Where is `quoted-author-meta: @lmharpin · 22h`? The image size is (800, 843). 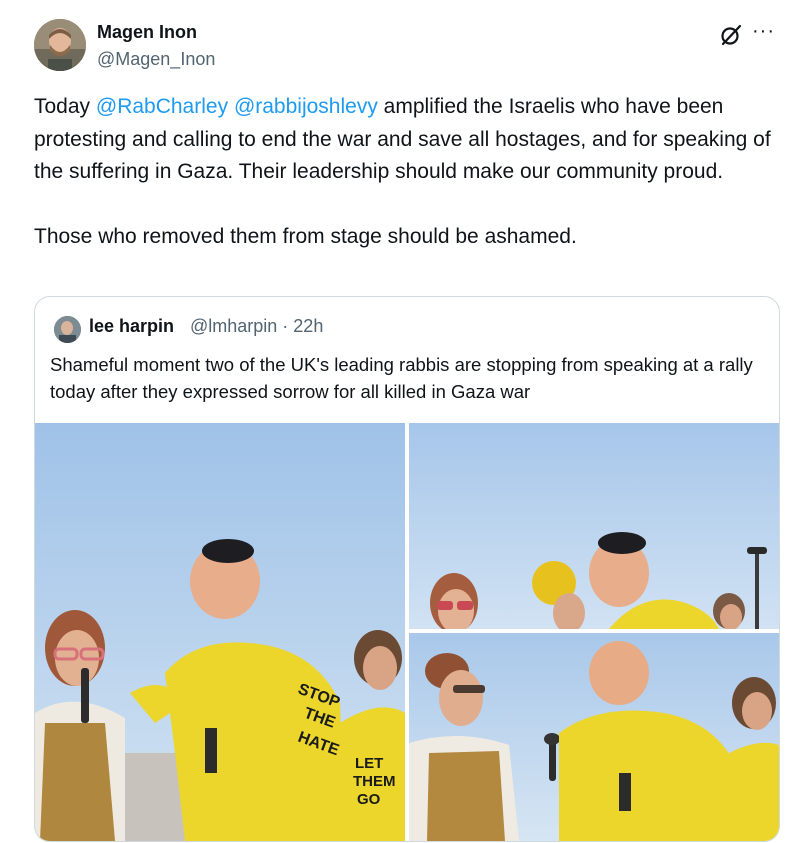
quoted-author-meta: @lmharpin · 22h is located at coordinates (256, 326).